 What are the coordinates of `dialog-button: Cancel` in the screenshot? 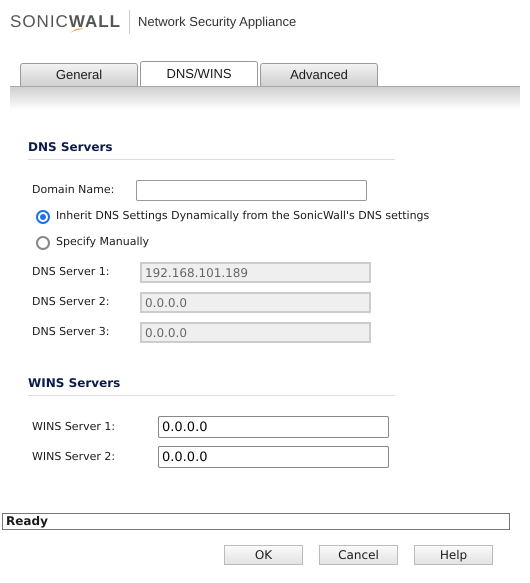 It's located at (358, 555).